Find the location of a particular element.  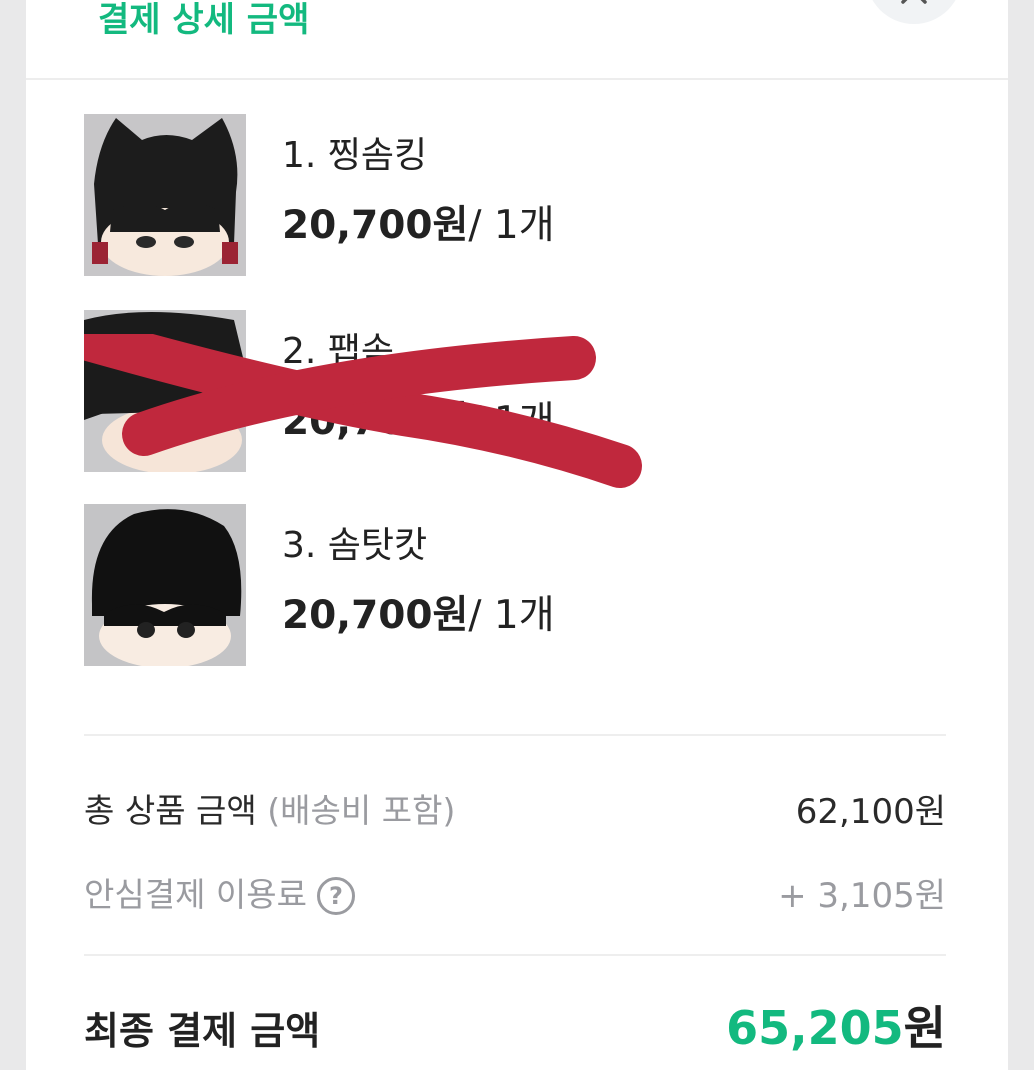

final-amount: 65,205 is located at coordinates (815, 1028).